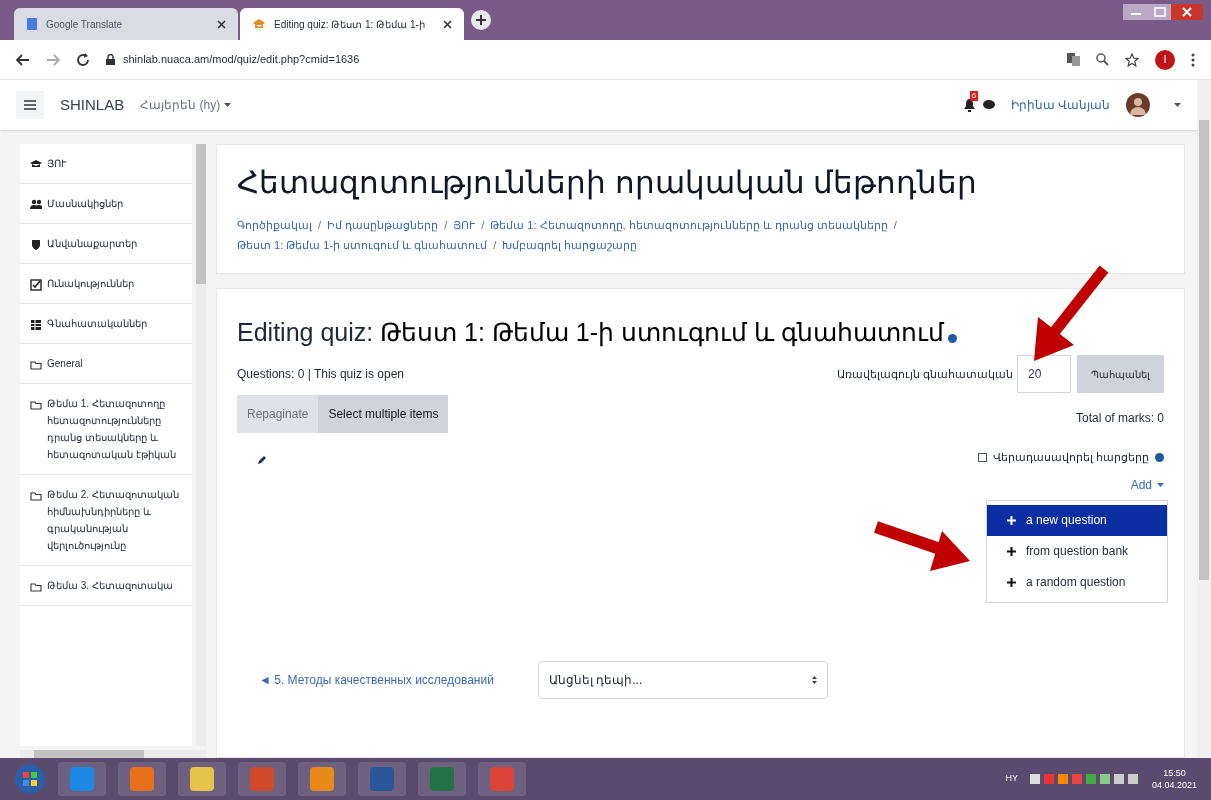 This screenshot has height=800, width=1211. What do you see at coordinates (1077, 551) in the screenshot?
I see `menu-item: from question bank` at bounding box center [1077, 551].